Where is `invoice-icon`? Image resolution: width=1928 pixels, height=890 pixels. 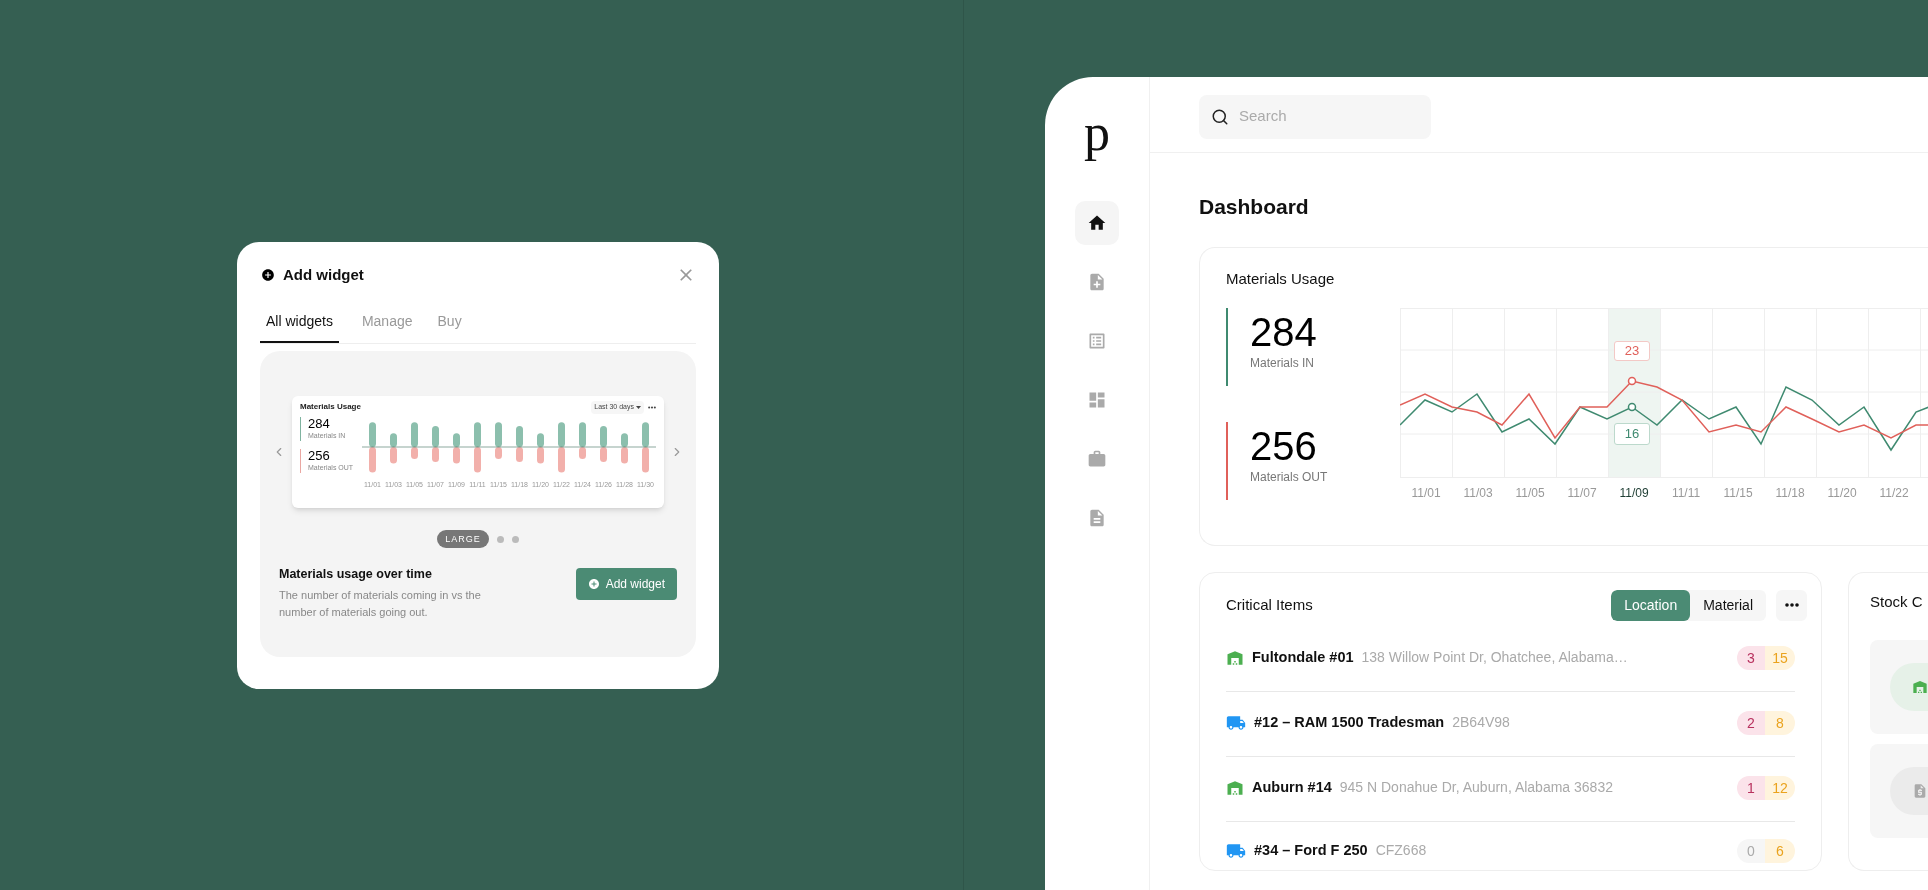
invoice-icon is located at coordinates (1920, 790).